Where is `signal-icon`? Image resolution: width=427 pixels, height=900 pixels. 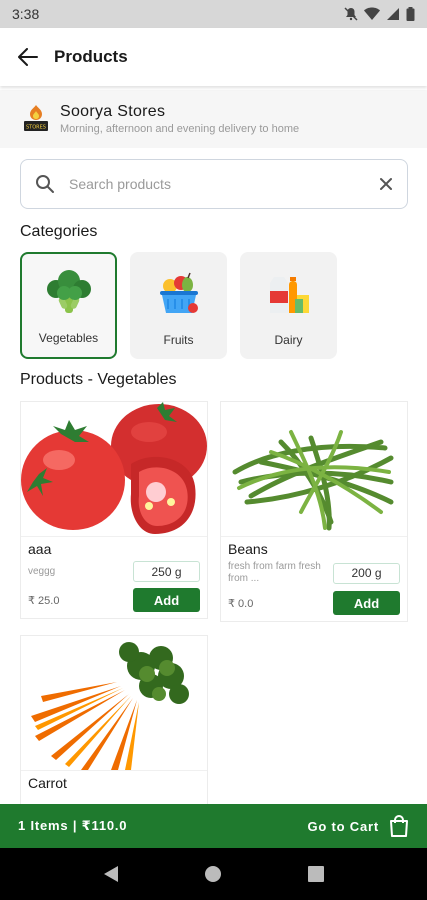 signal-icon is located at coordinates (393, 14).